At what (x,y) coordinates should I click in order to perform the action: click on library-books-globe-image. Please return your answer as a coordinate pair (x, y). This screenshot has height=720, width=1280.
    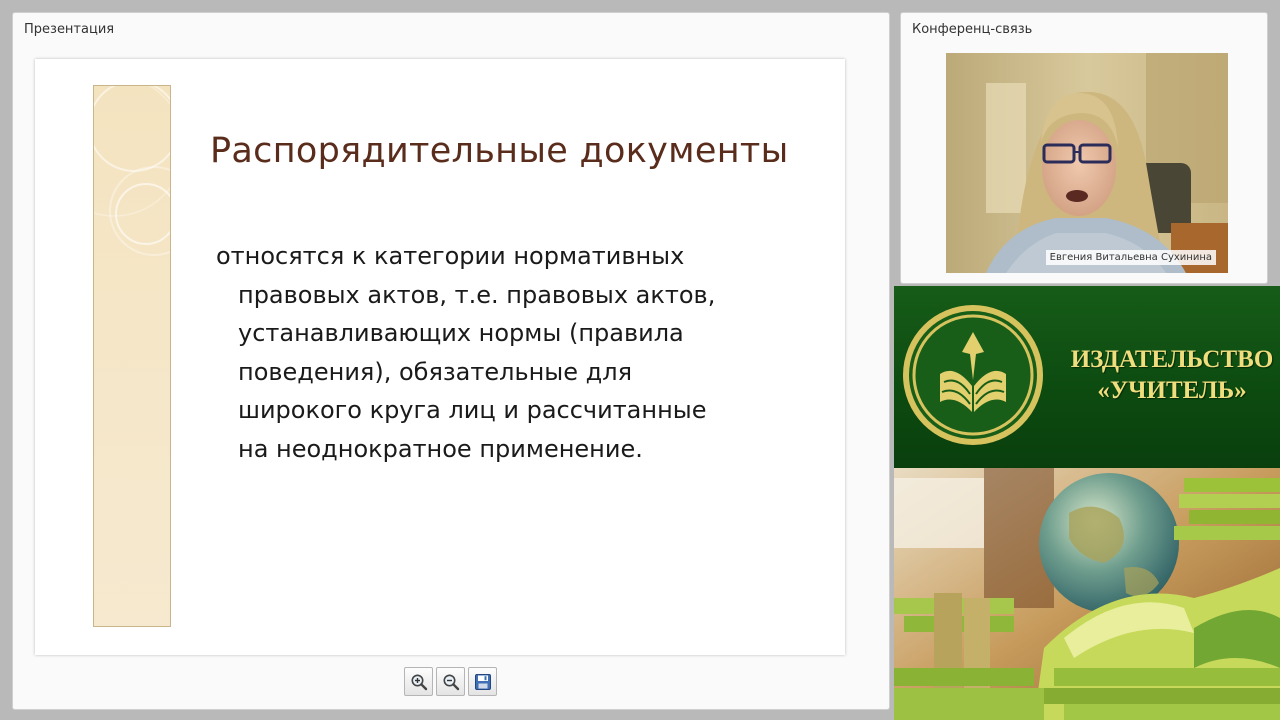
    Looking at the image, I should click on (1087, 594).